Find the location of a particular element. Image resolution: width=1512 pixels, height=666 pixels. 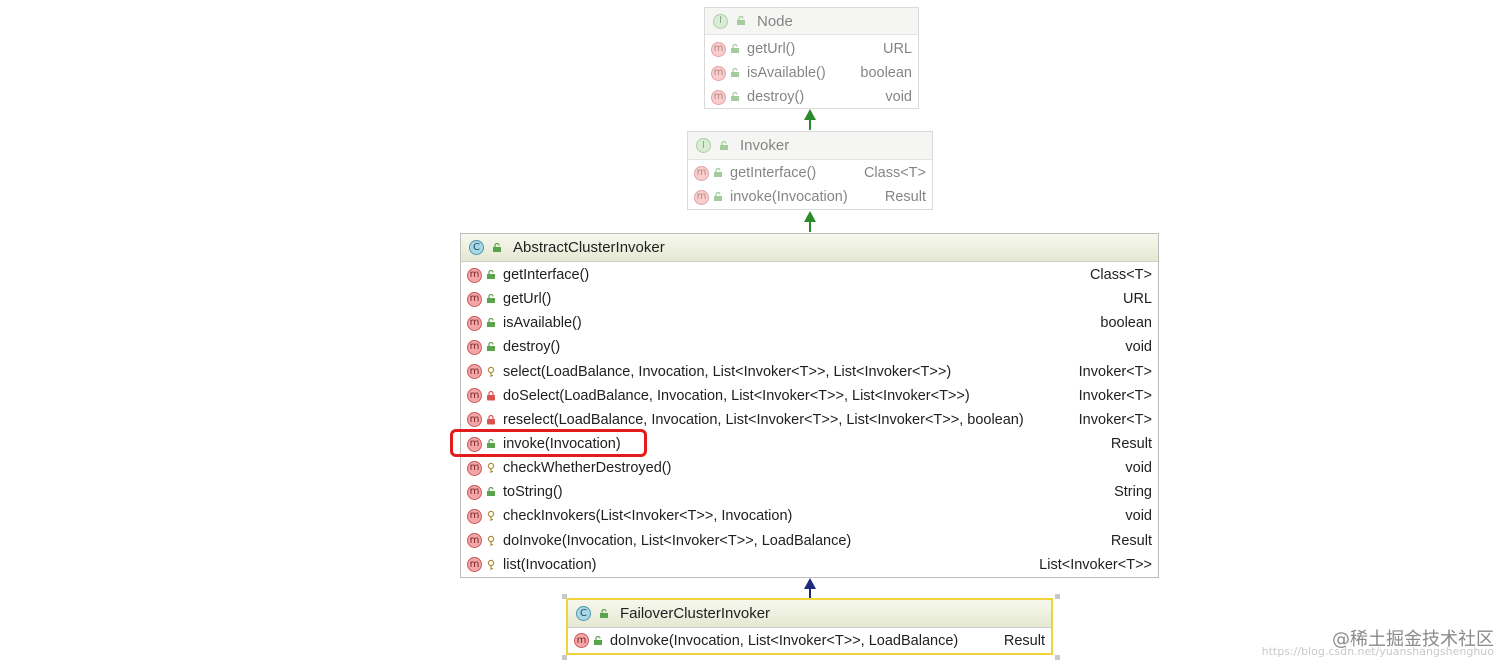

method-return-type: List<Invoker<T>> is located at coordinates (1095, 564).